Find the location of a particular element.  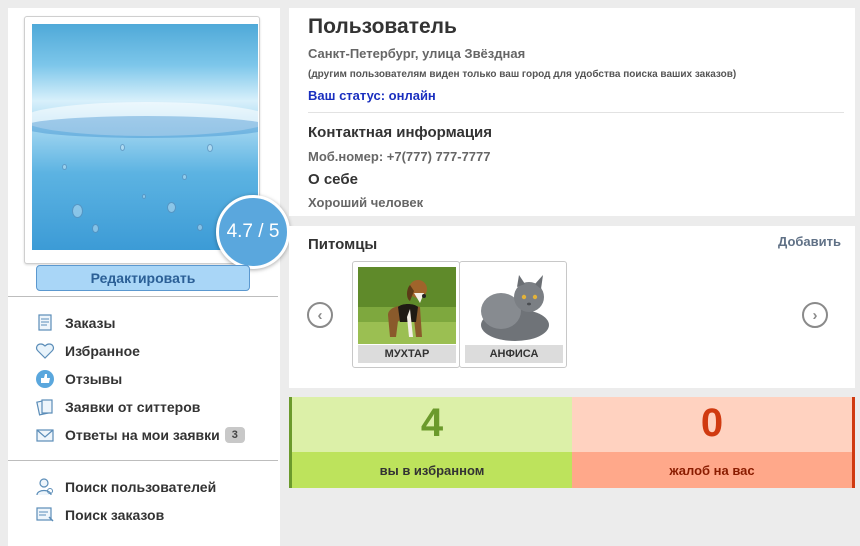

pets-next-button: › is located at coordinates (815, 315).